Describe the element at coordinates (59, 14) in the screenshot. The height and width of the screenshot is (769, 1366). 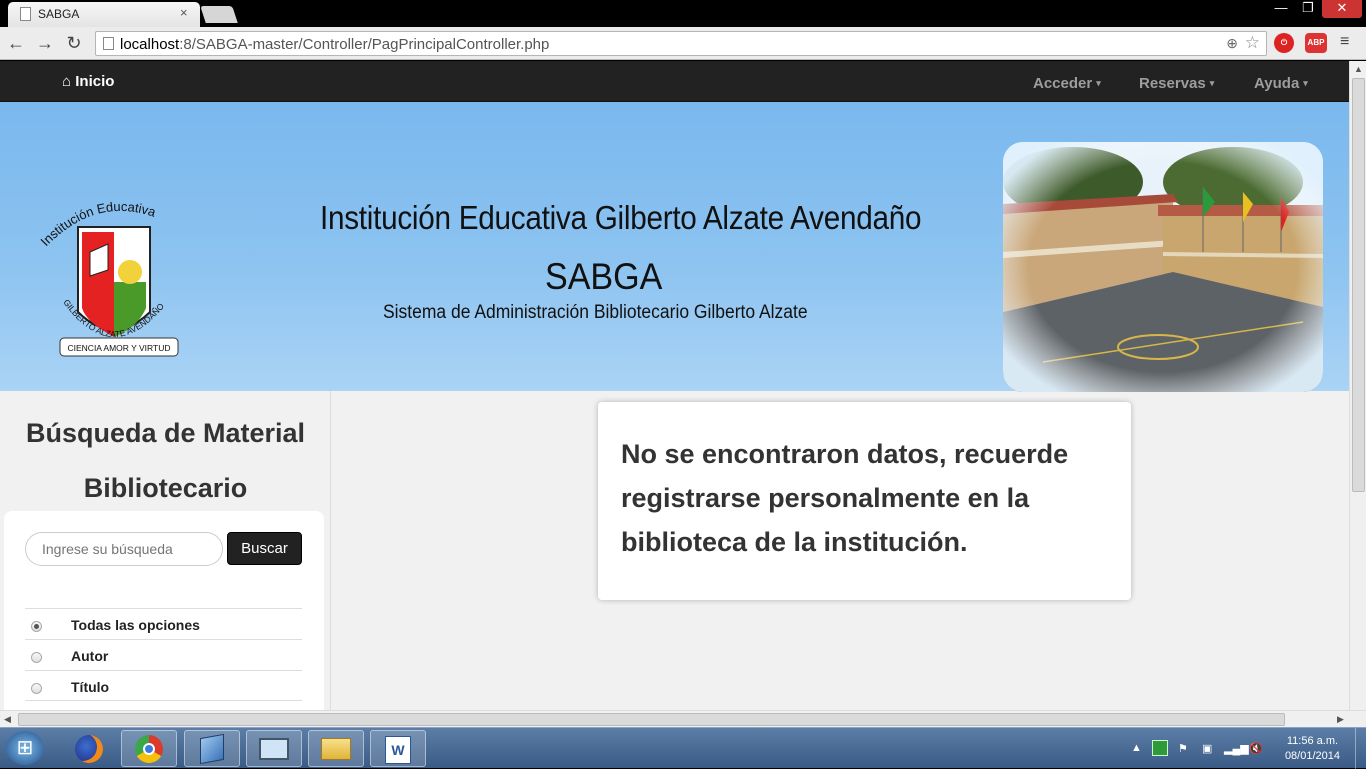
I see `tab-title: SABGA` at that location.